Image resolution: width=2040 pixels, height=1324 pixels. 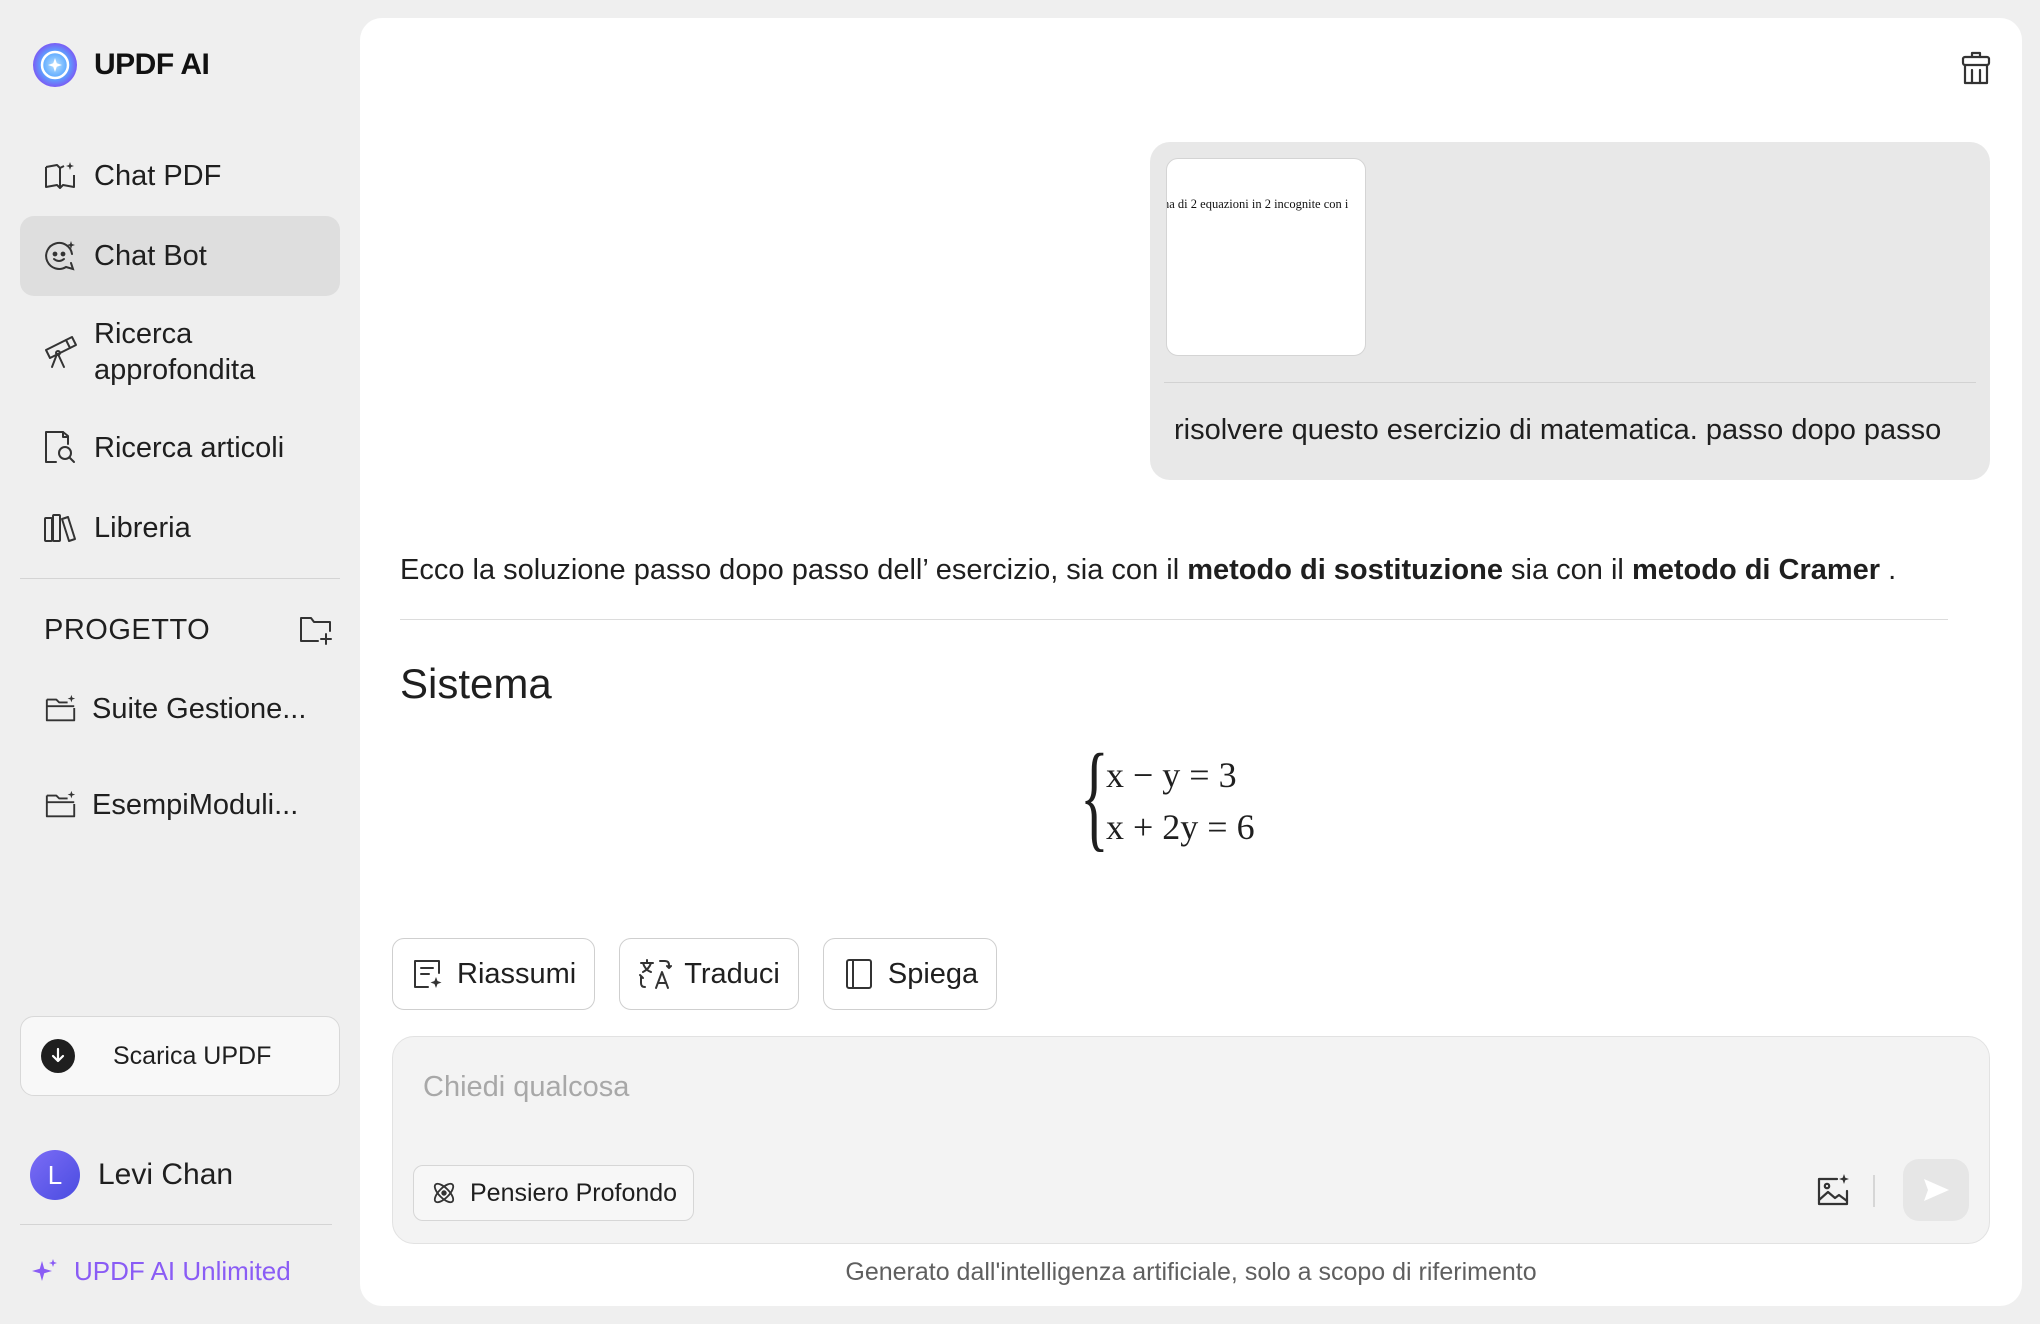 I want to click on intro-bold: metodo di Cramer, so click(x=1756, y=570).